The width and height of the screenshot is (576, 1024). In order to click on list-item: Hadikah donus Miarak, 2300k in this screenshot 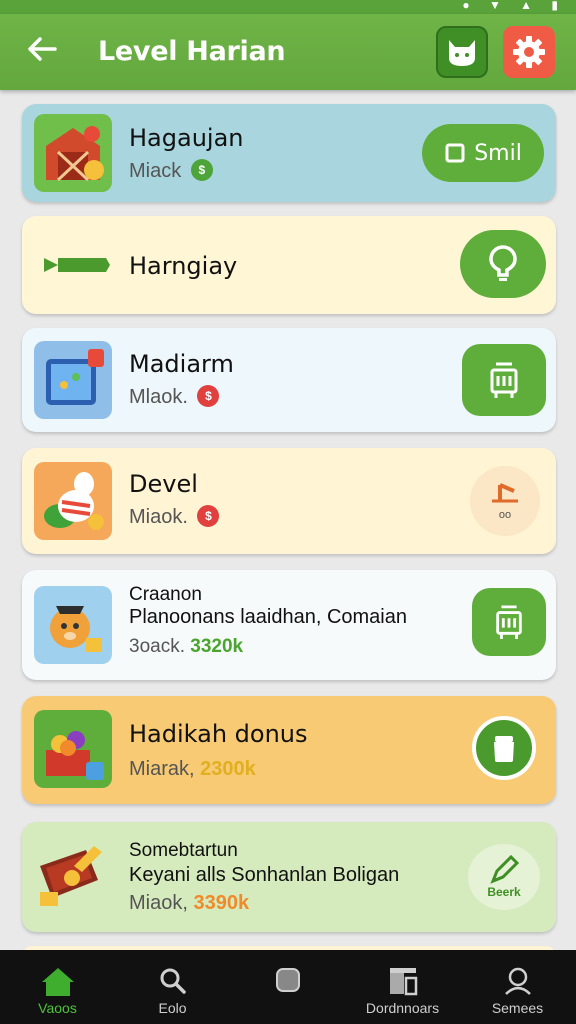, I will do `click(289, 750)`.